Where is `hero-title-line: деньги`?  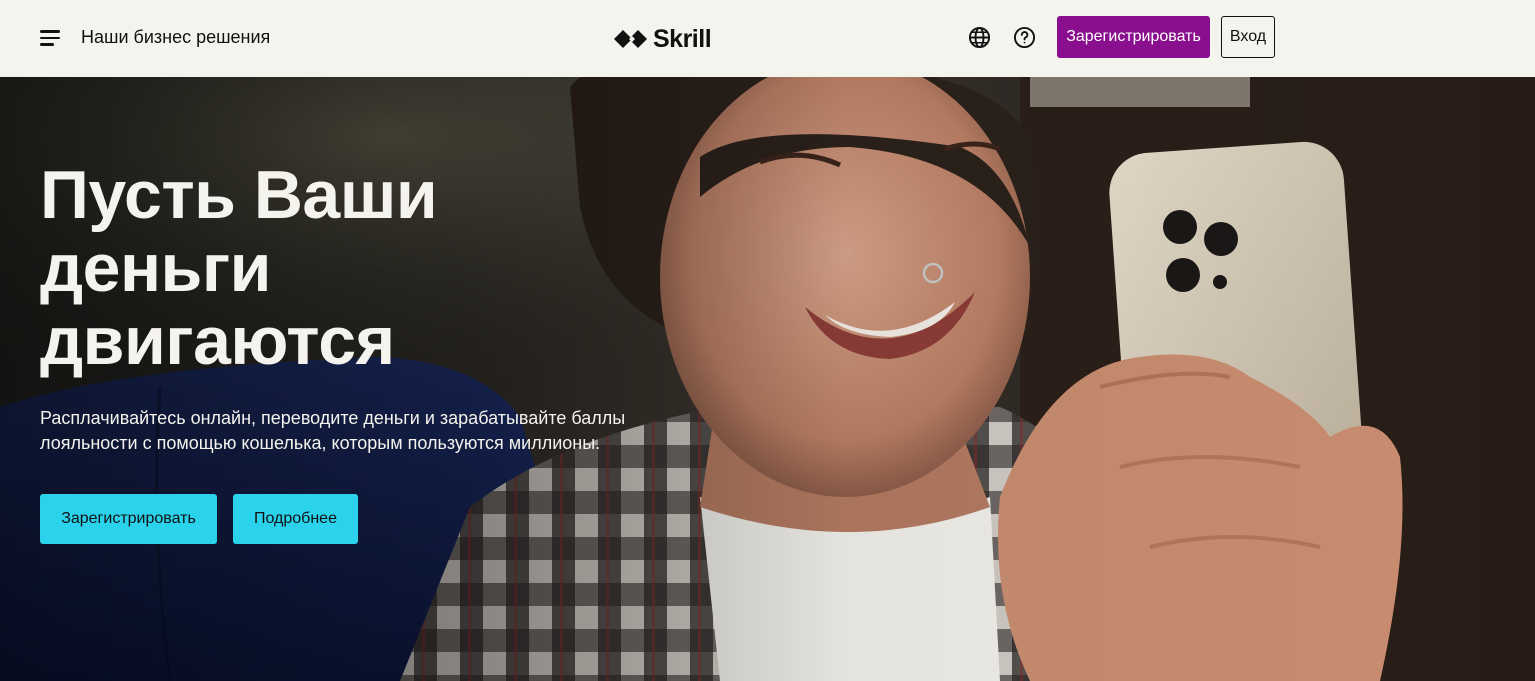 hero-title-line: деньги is located at coordinates (155, 268).